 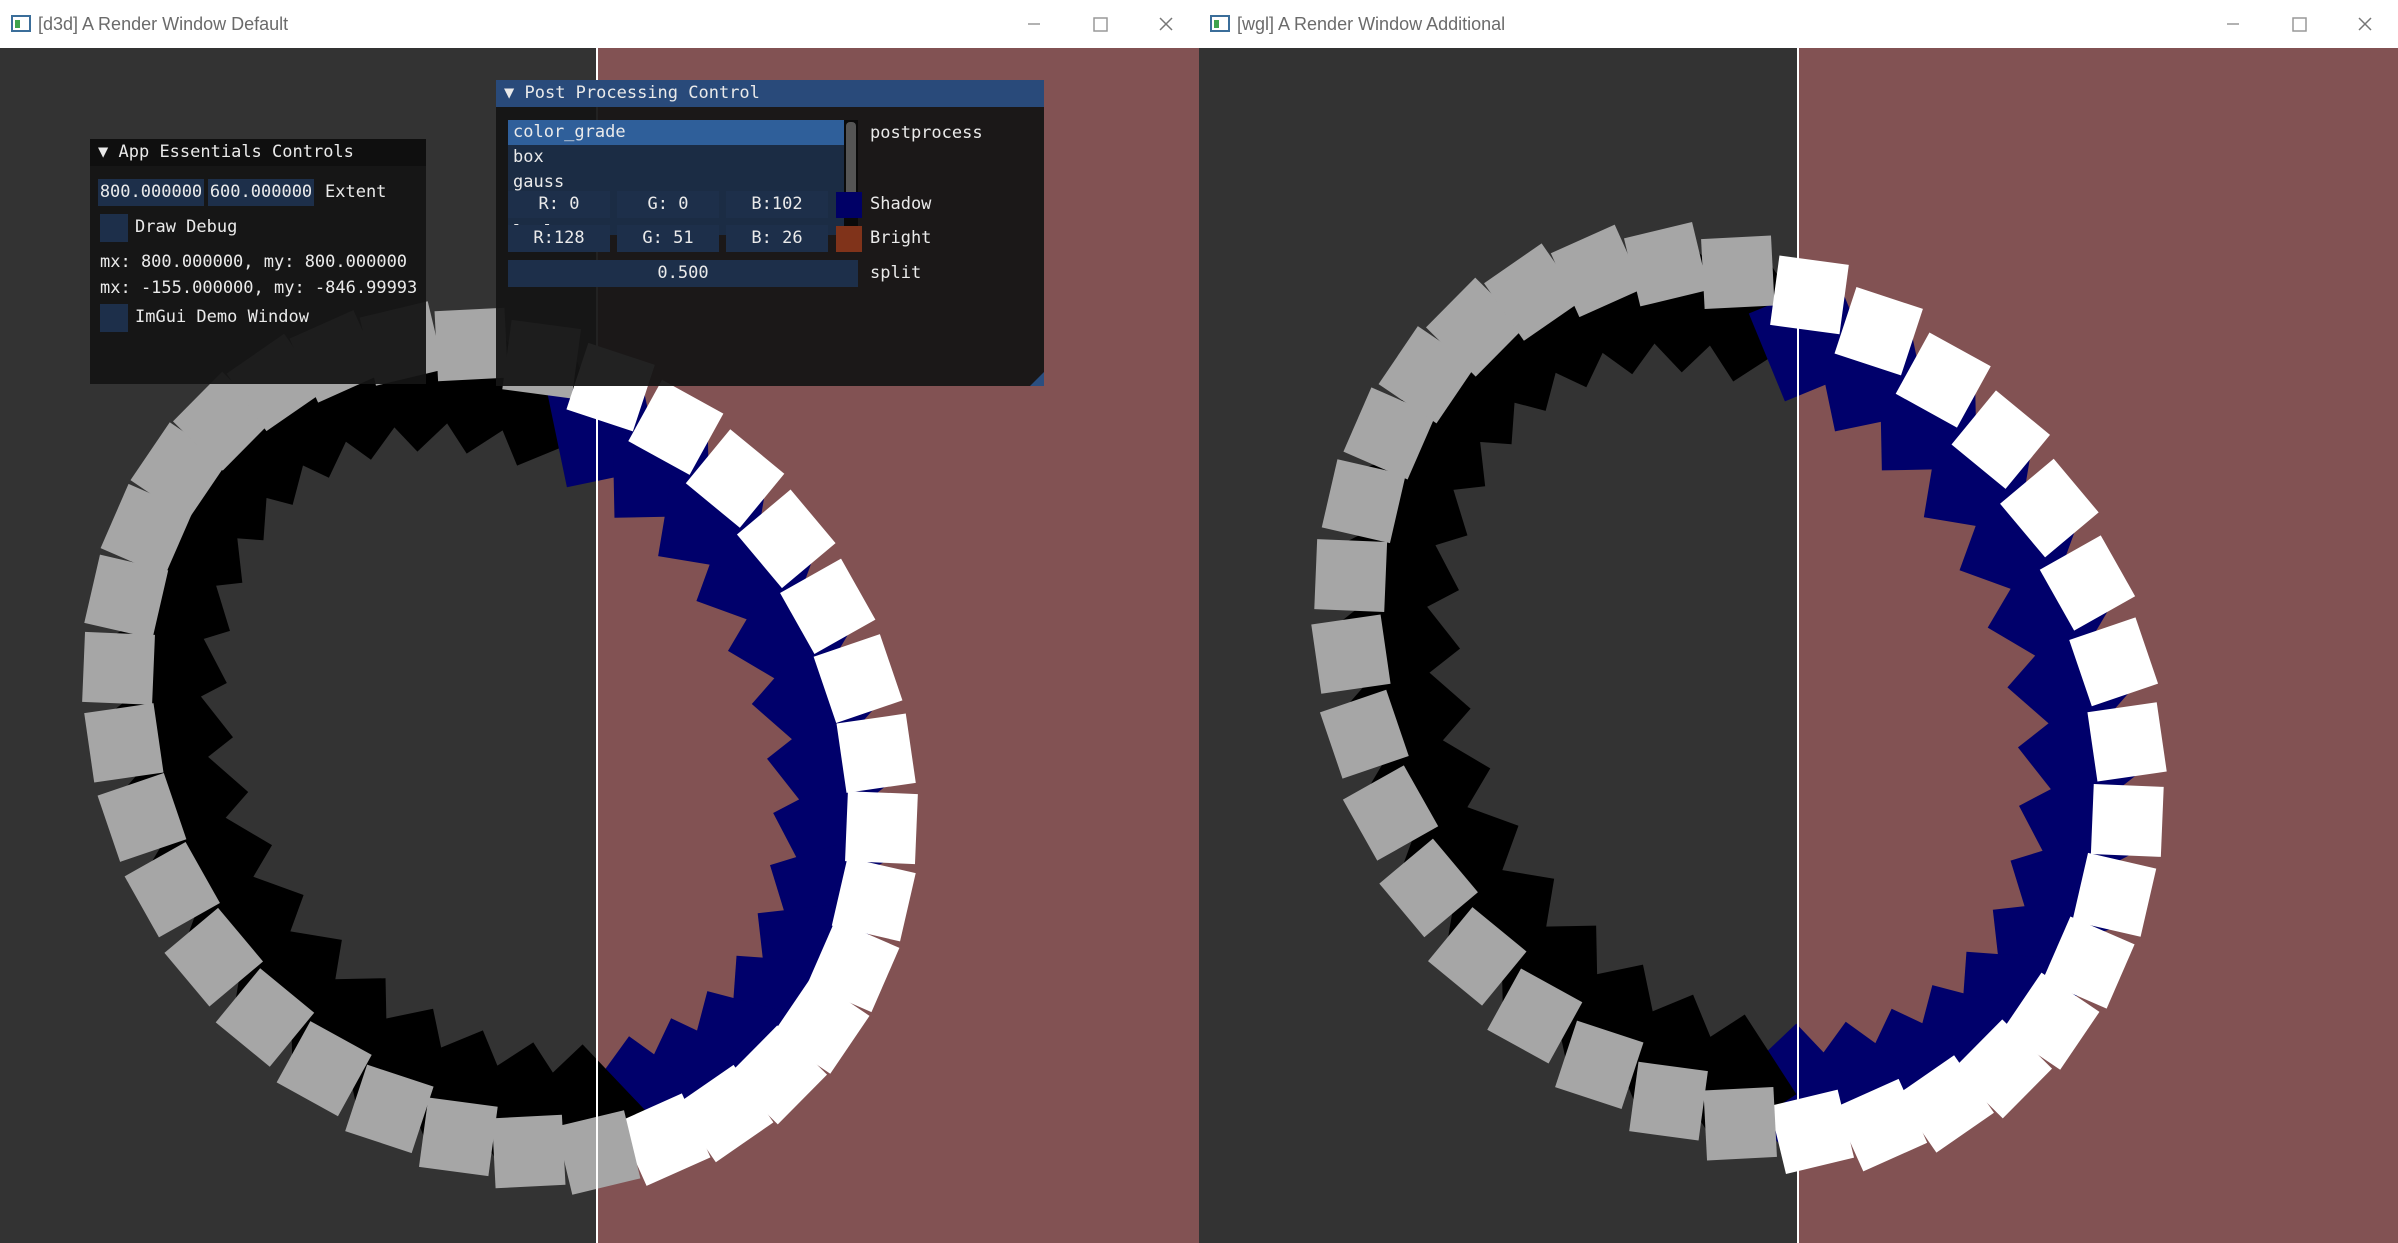 I want to click on list-item: box, so click(x=683, y=157).